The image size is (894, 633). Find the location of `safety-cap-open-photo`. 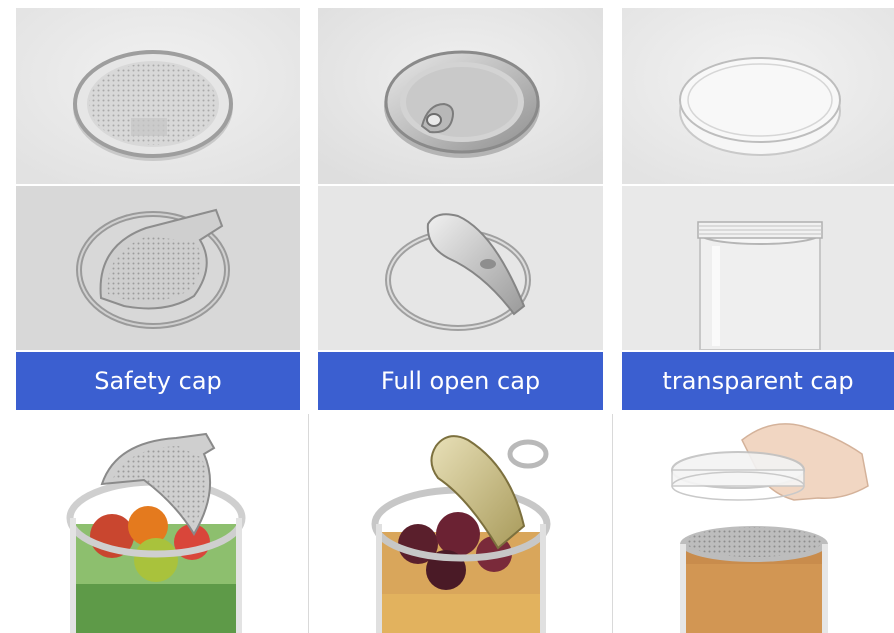

safety-cap-open-photo is located at coordinates (158, 268).